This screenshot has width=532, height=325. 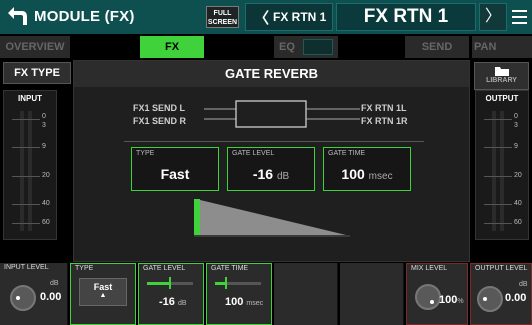 I want to click on current-channel-name: FX RTN 1, so click(x=406, y=17).